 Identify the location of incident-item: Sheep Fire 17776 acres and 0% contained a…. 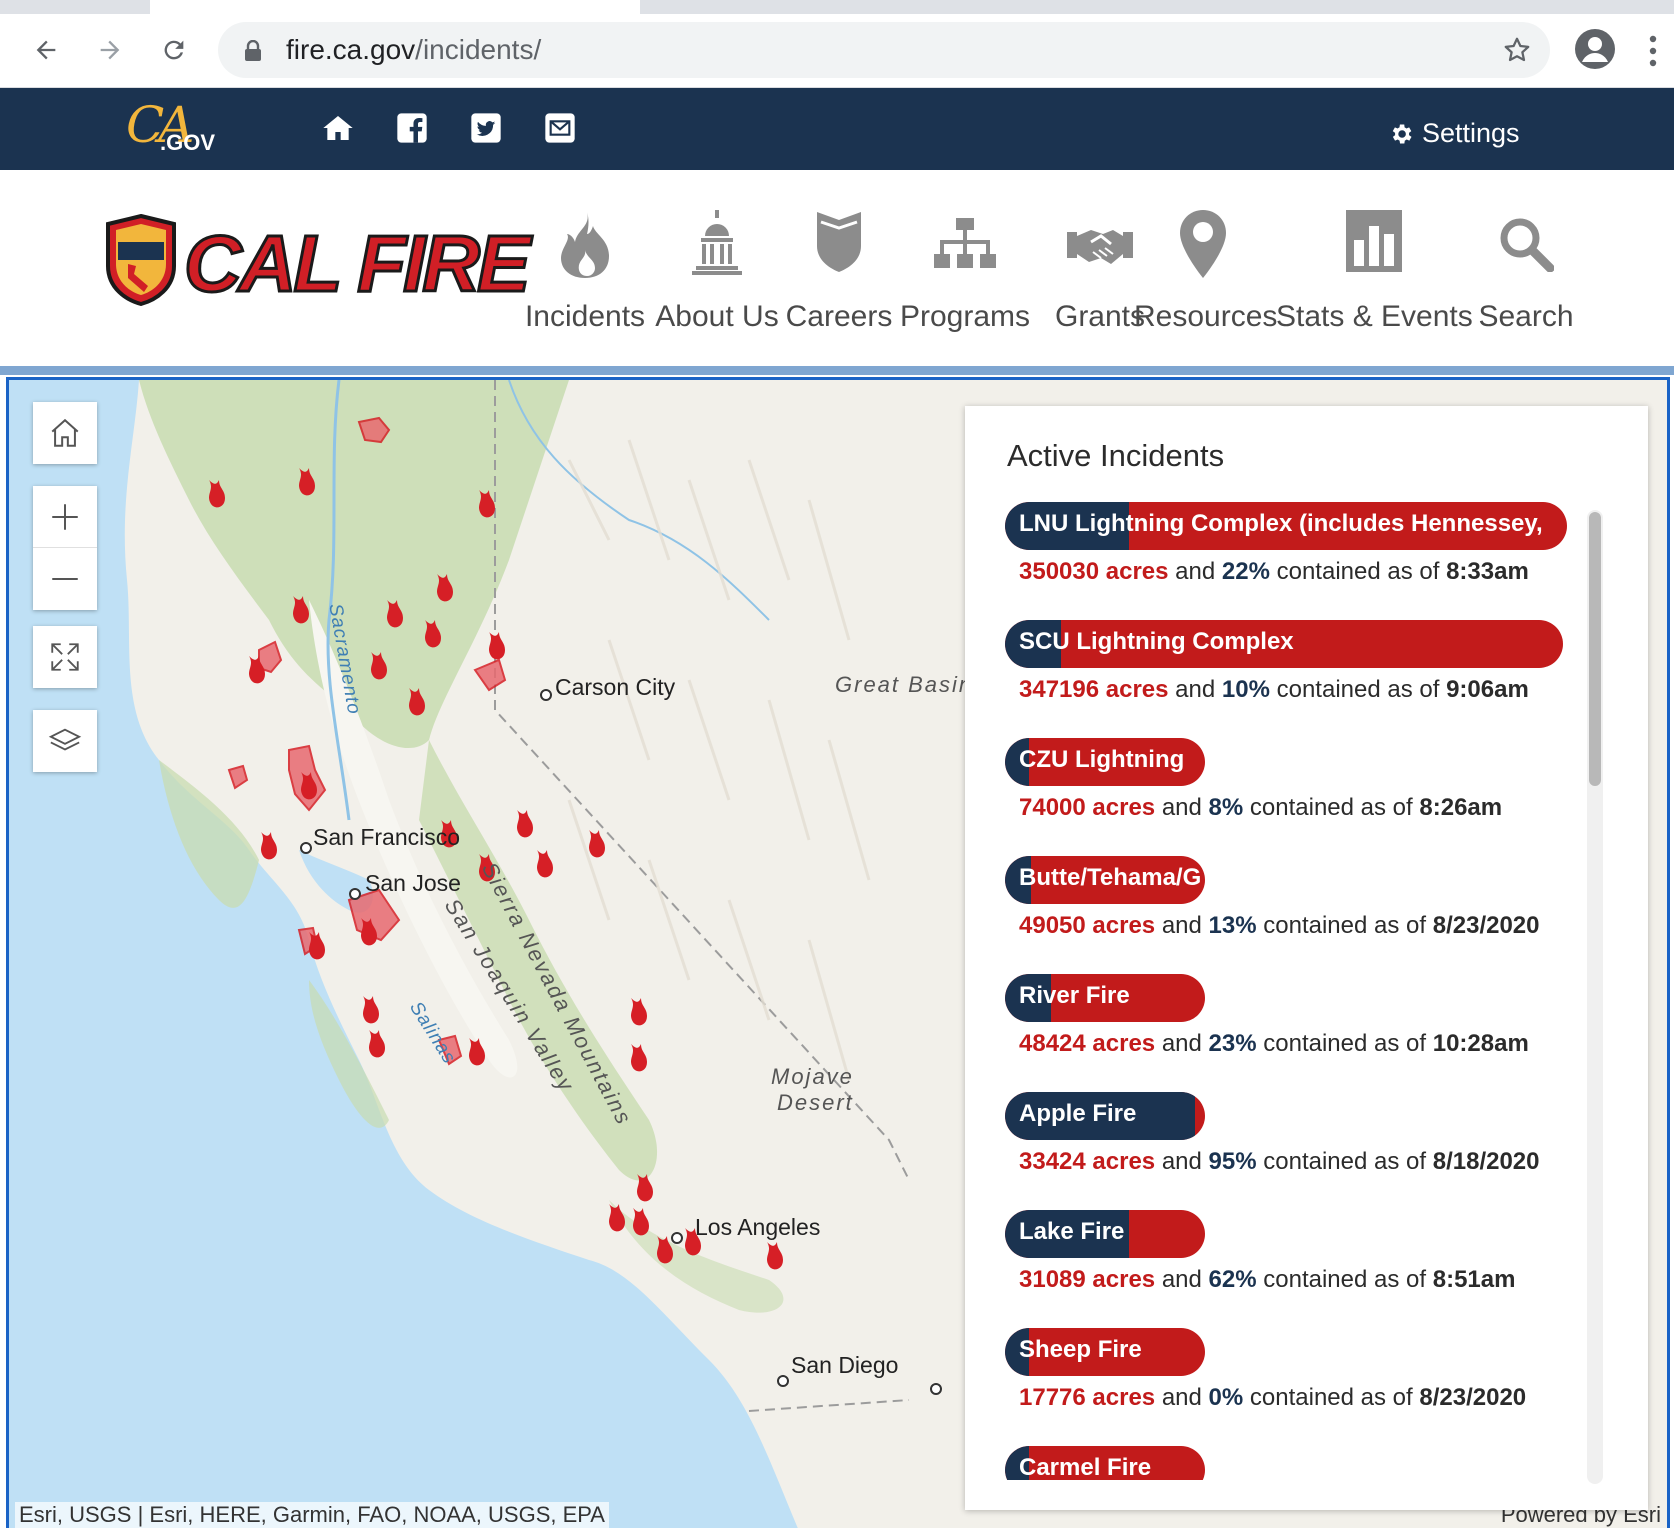
(1300, 1387).